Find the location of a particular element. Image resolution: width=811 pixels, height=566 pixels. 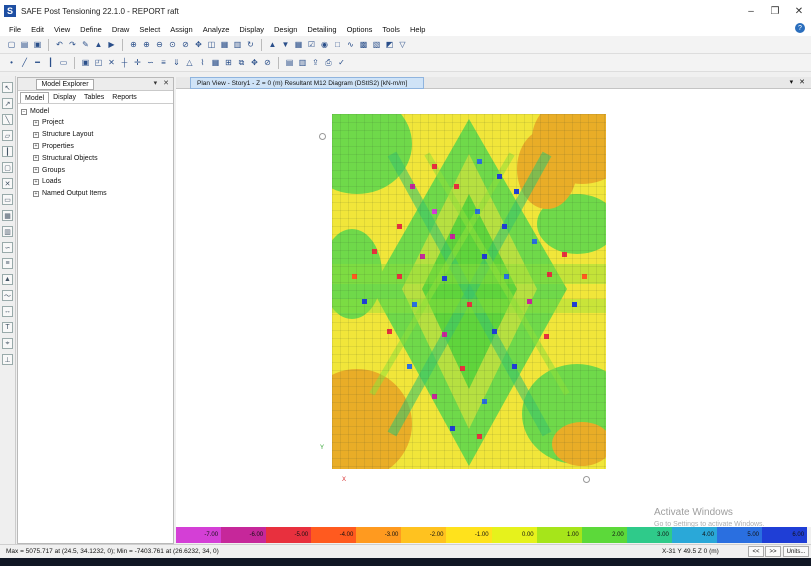

draw-cross-icon: ✕ is located at coordinates (7, 183).